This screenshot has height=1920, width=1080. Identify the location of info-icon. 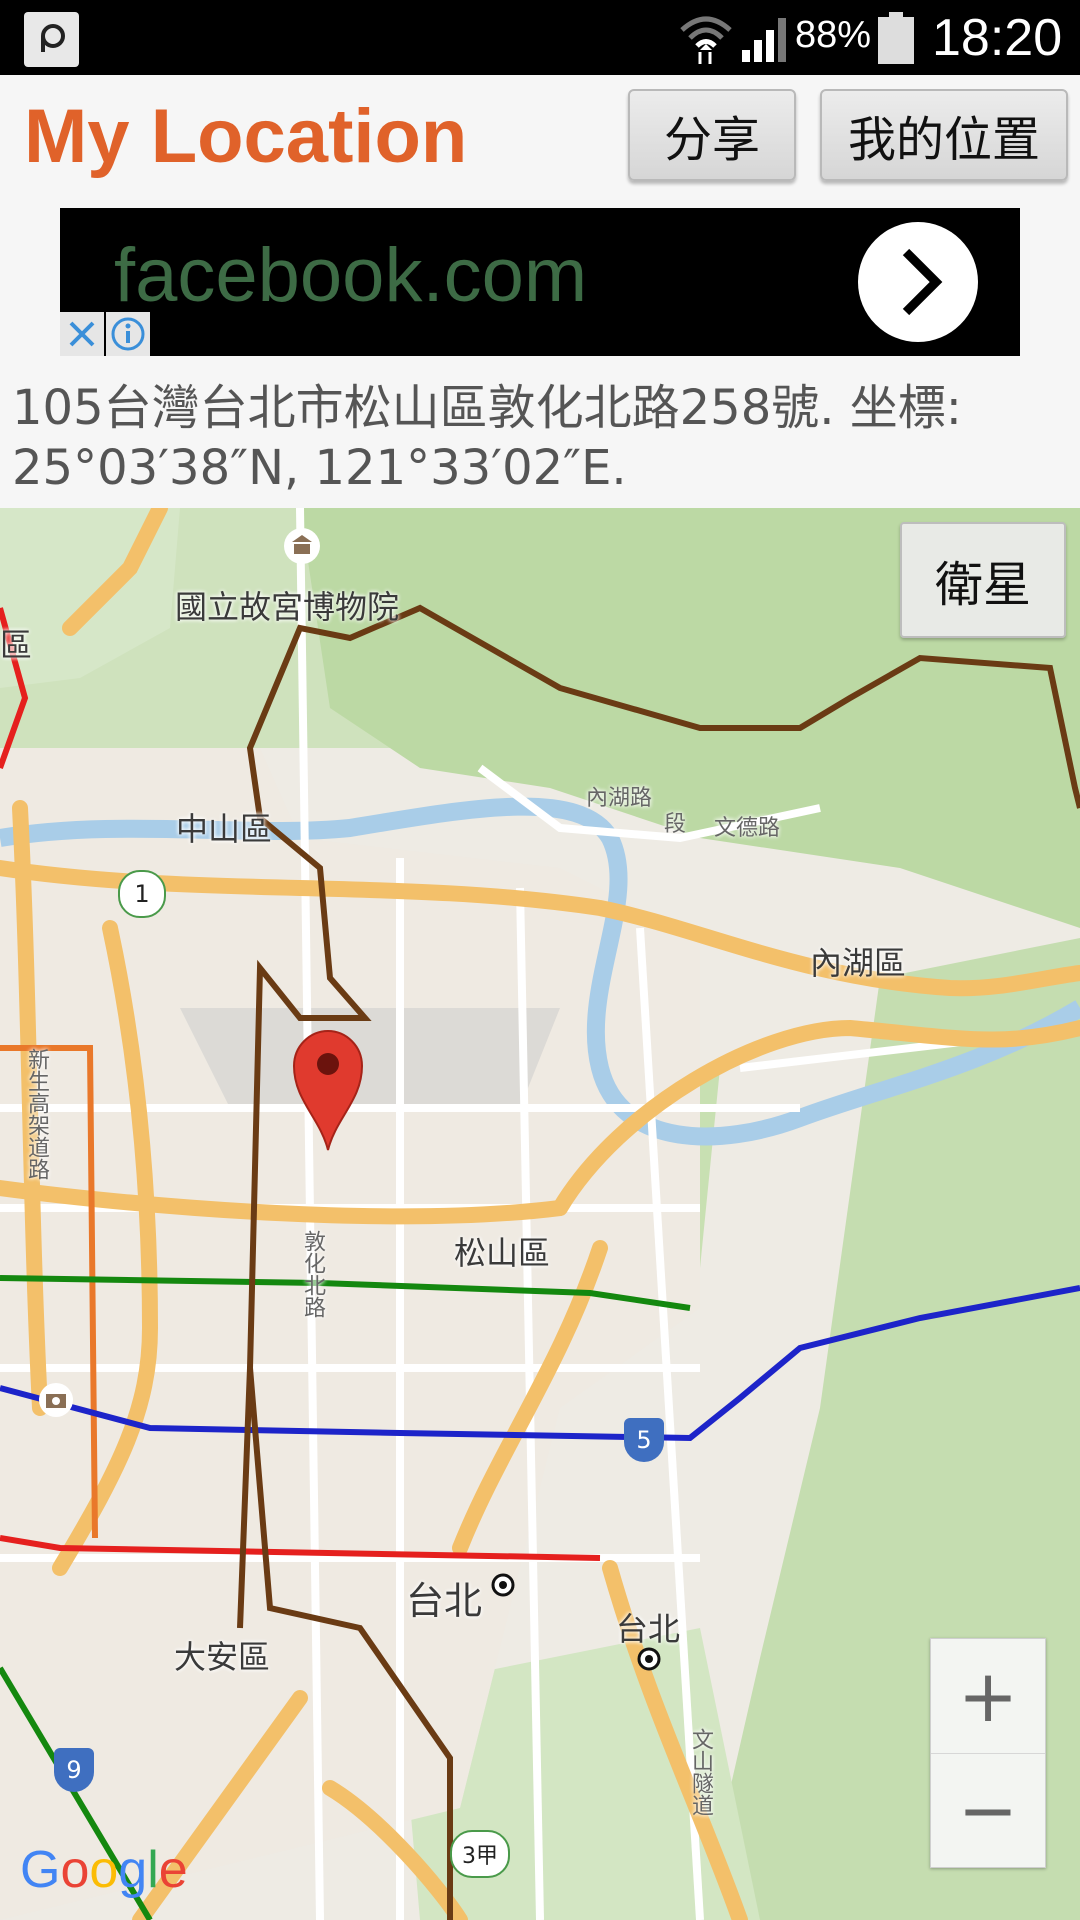
(128, 334).